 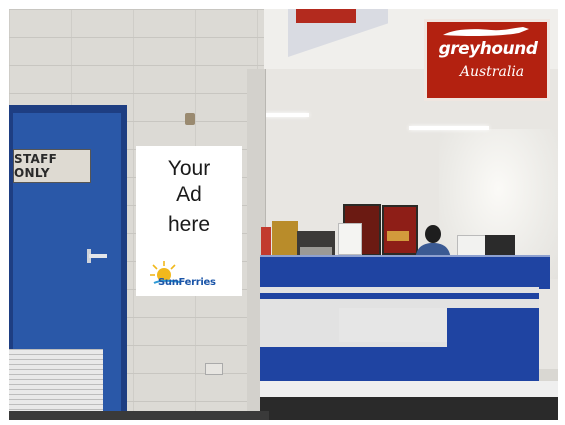 What do you see at coordinates (56, 384) in the screenshot?
I see `door-vent` at bounding box center [56, 384].